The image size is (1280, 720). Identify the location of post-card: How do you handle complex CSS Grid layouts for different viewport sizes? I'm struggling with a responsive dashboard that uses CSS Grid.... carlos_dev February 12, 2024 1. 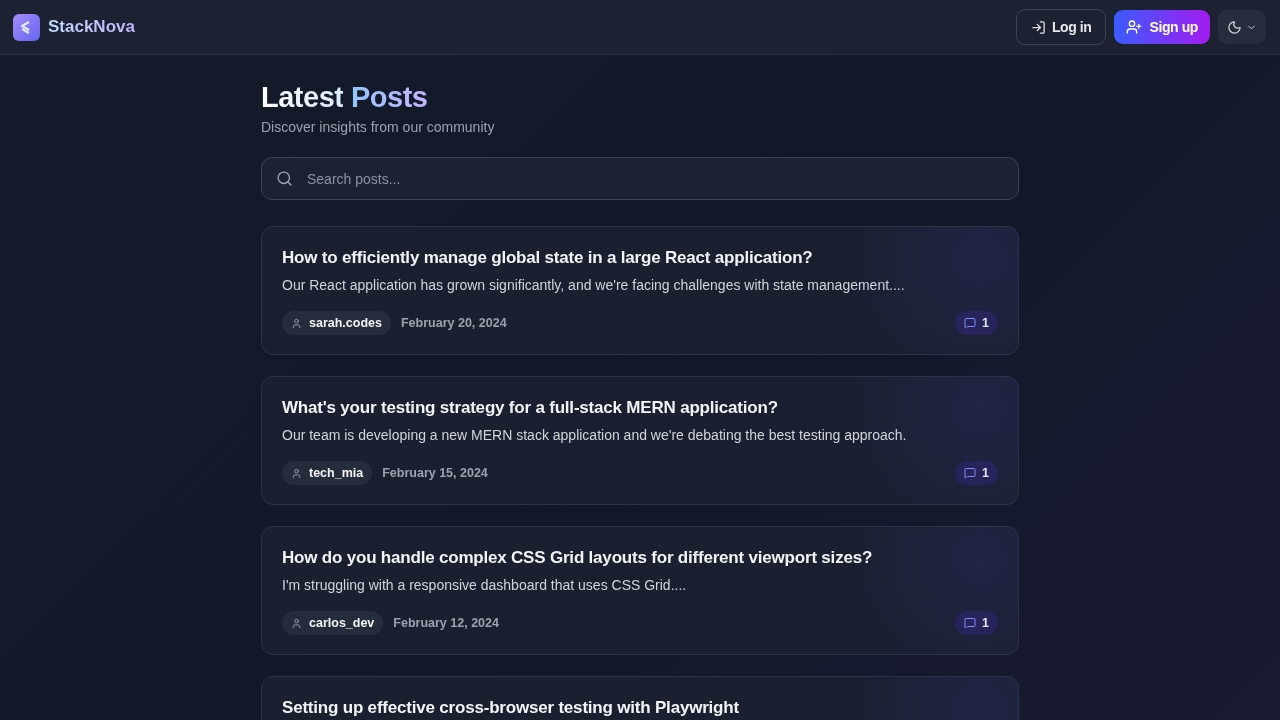
(640, 590).